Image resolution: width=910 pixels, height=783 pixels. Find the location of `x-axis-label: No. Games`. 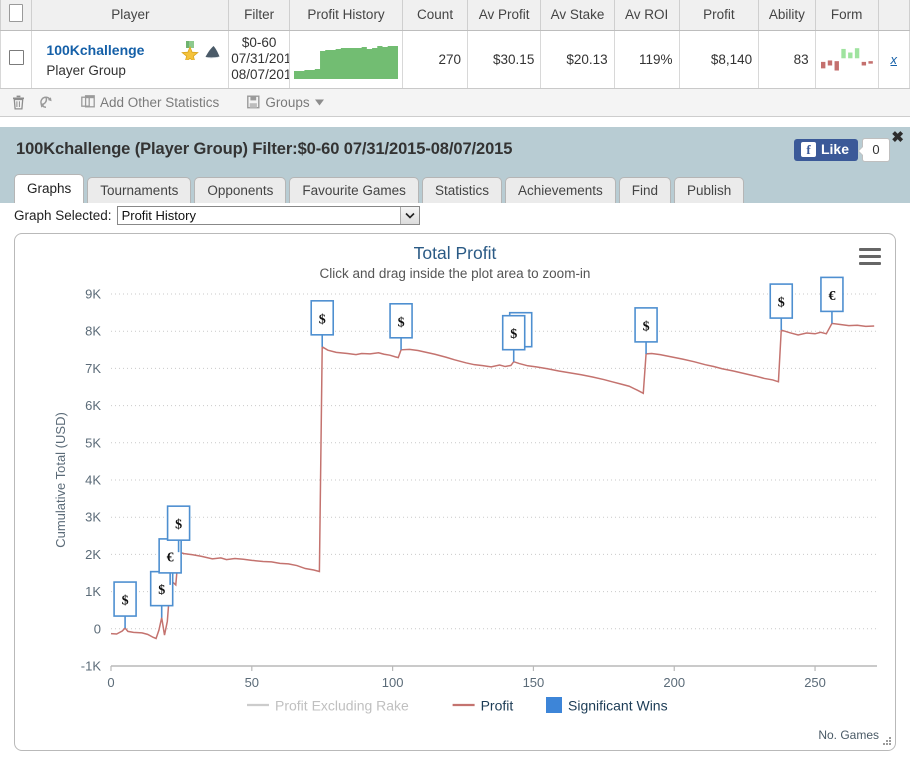

x-axis-label: No. Games is located at coordinates (848, 734).